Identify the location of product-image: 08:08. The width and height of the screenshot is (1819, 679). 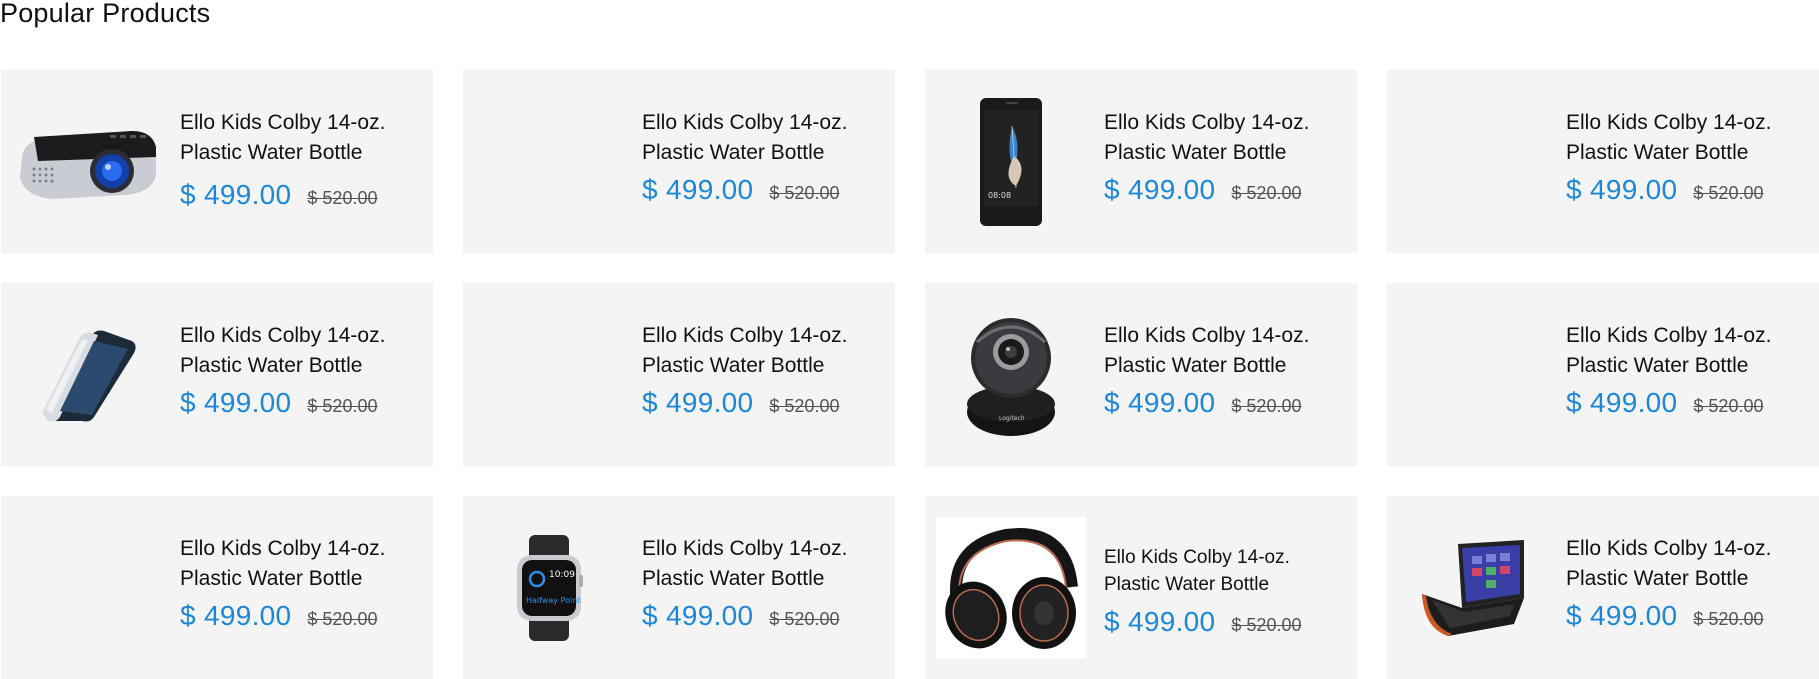
(1011, 161).